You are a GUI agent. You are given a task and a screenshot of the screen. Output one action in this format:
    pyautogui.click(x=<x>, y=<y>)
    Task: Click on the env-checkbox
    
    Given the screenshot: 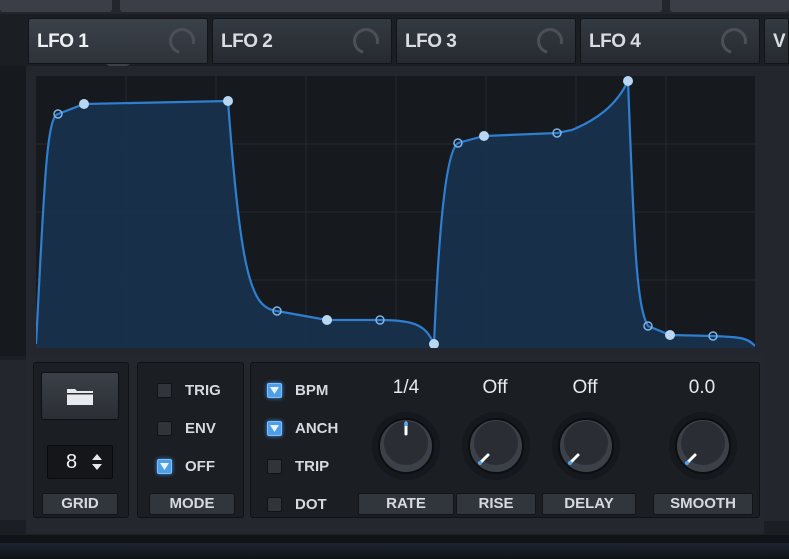 What is the action you would take?
    pyautogui.click(x=164, y=428)
    